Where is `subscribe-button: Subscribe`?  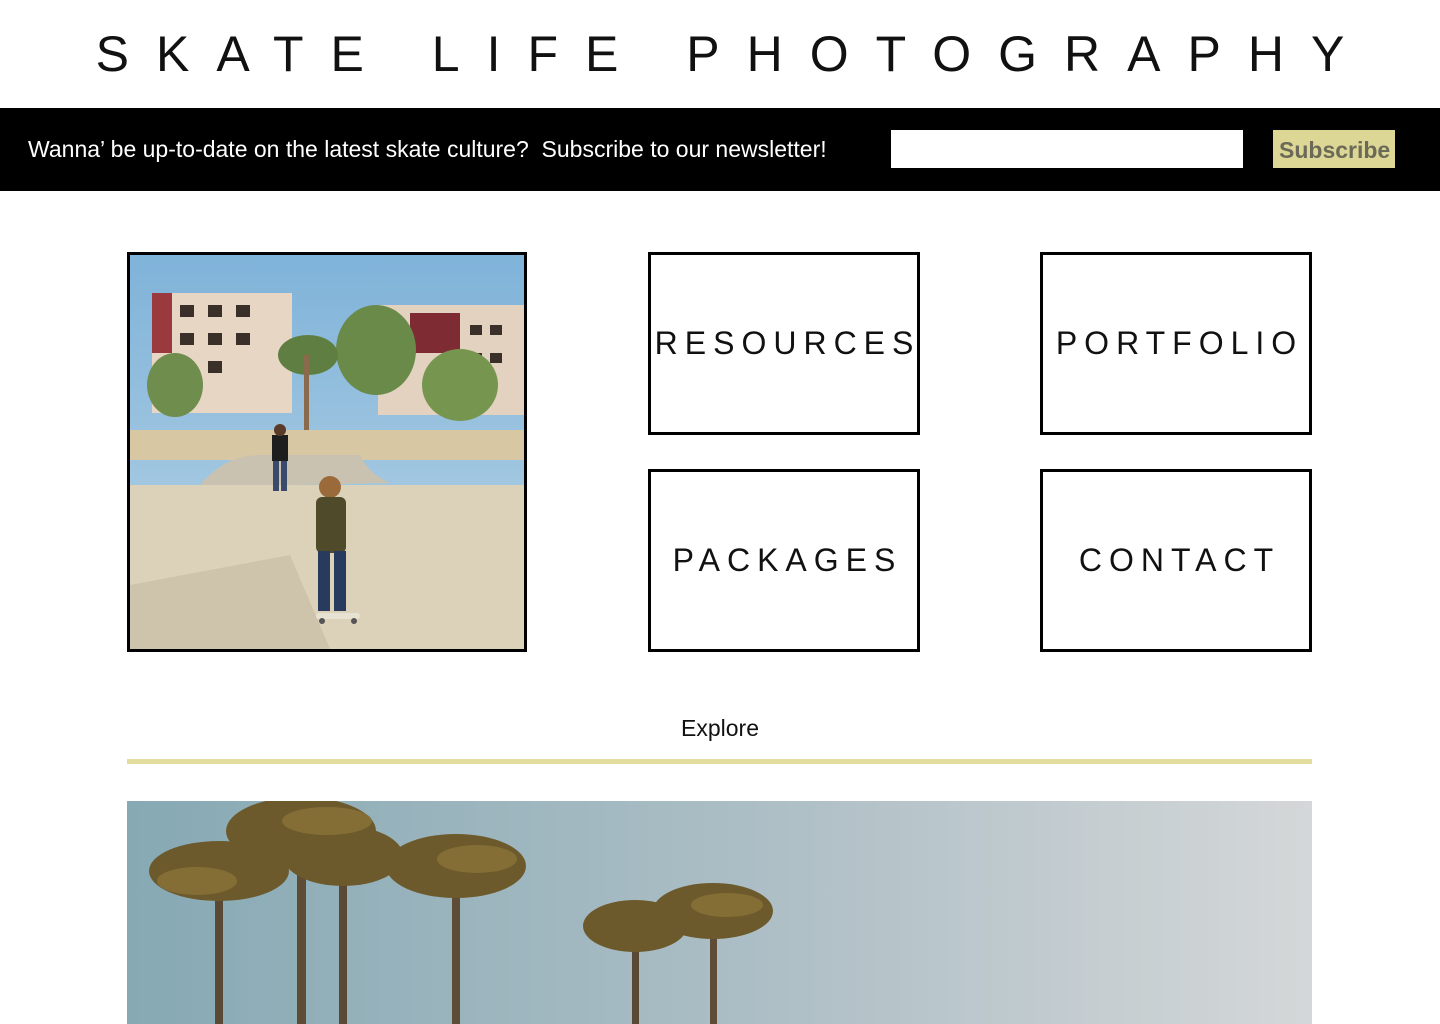 subscribe-button: Subscribe is located at coordinates (1334, 149).